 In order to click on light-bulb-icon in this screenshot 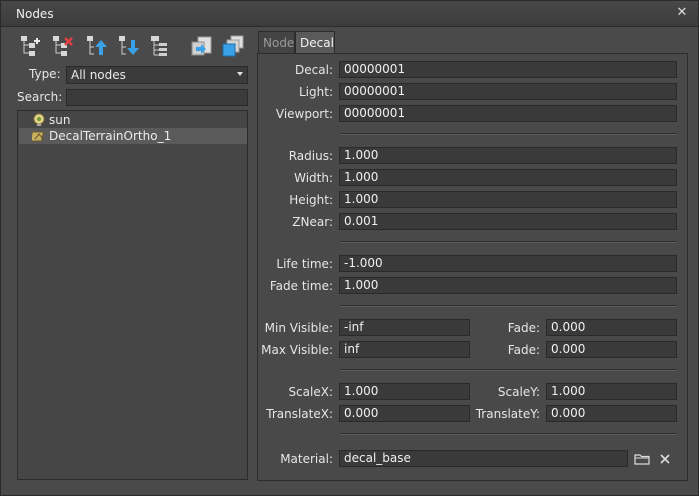, I will do `click(39, 120)`.